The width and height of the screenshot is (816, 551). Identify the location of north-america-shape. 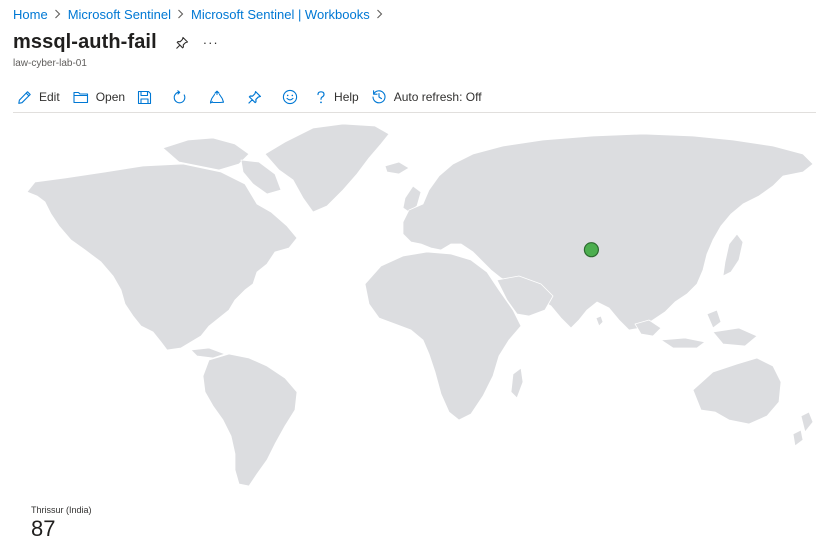
(162, 257).